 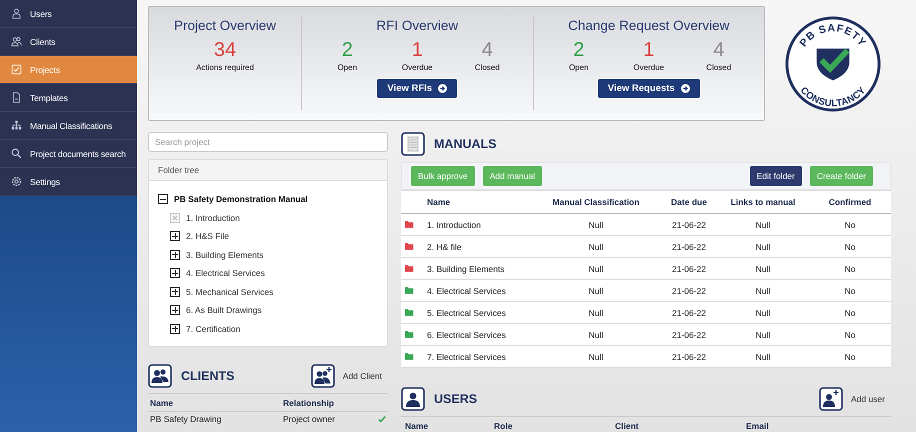 I want to click on column-header: Confirmed, so click(x=850, y=202).